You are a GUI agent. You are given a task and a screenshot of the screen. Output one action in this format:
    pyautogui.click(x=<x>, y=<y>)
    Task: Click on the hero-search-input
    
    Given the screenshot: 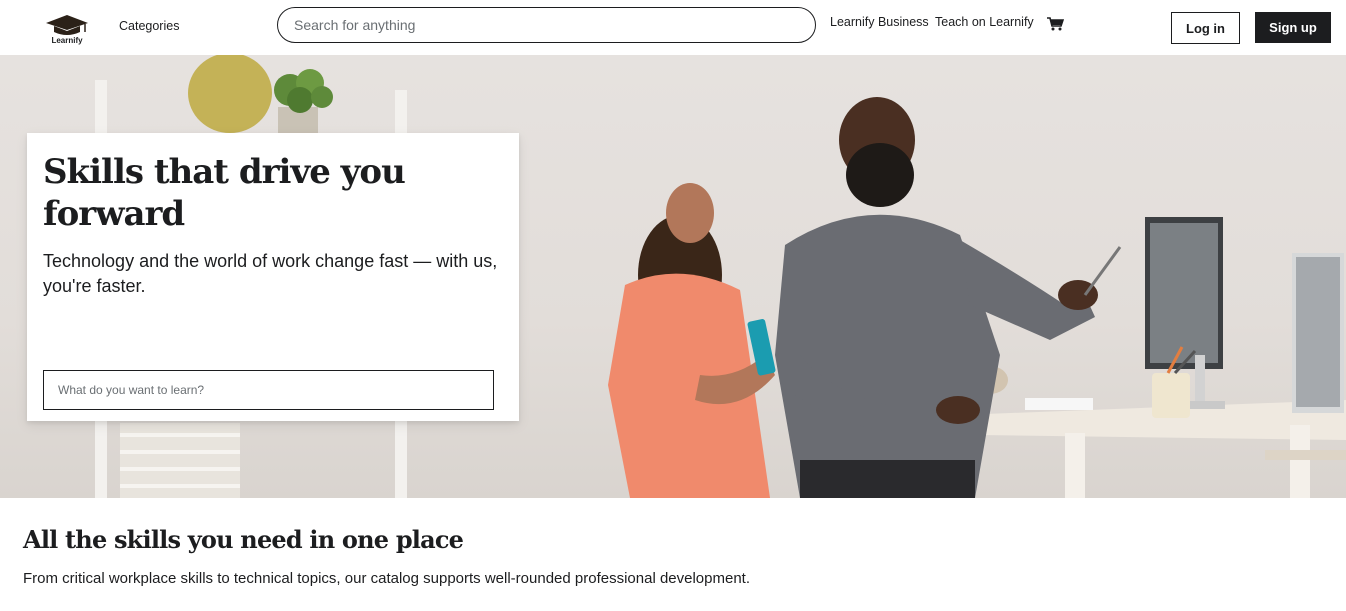 What is the action you would take?
    pyautogui.click(x=268, y=390)
    